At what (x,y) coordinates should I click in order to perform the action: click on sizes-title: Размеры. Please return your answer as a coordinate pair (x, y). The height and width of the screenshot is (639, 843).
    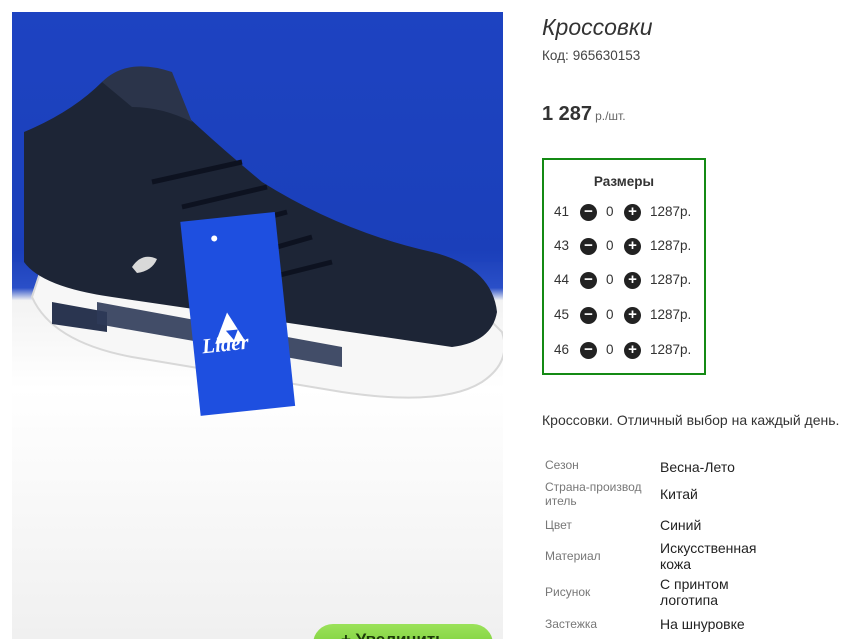
    Looking at the image, I should click on (624, 181).